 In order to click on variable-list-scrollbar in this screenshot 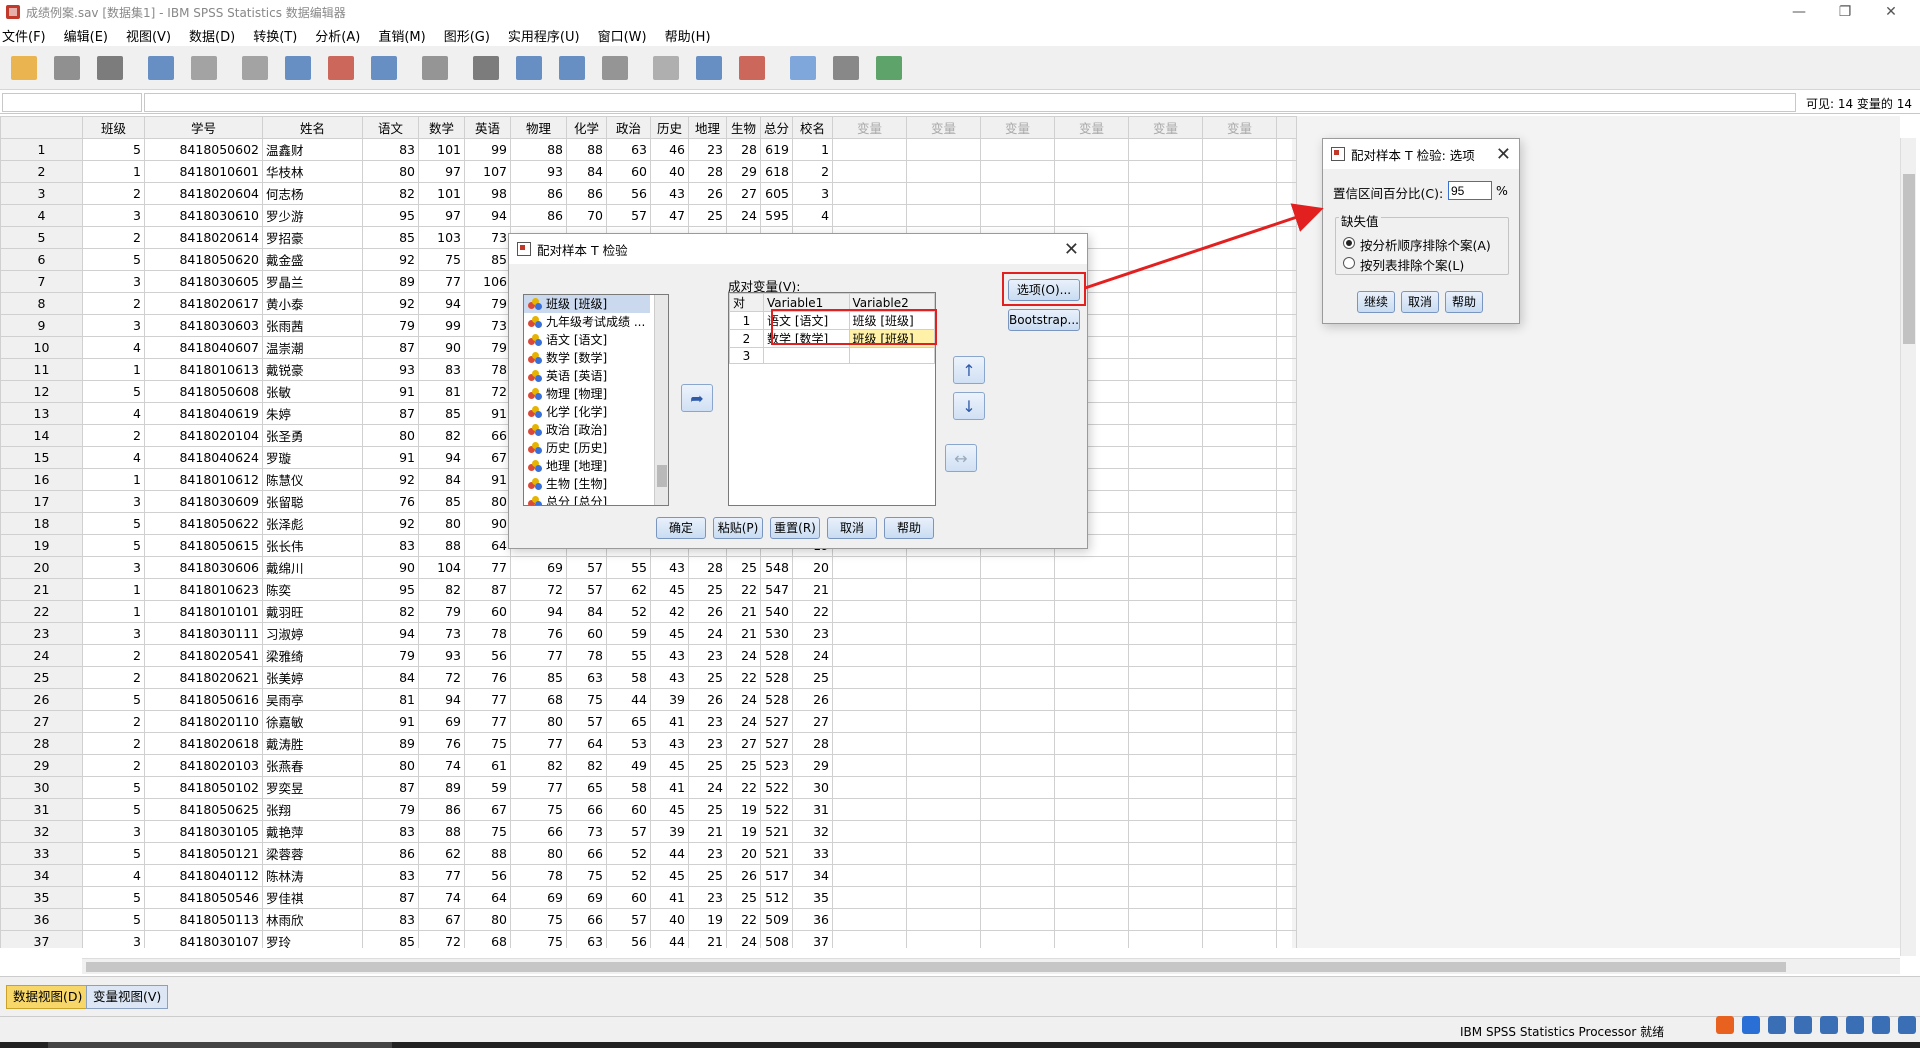, I will do `click(661, 400)`.